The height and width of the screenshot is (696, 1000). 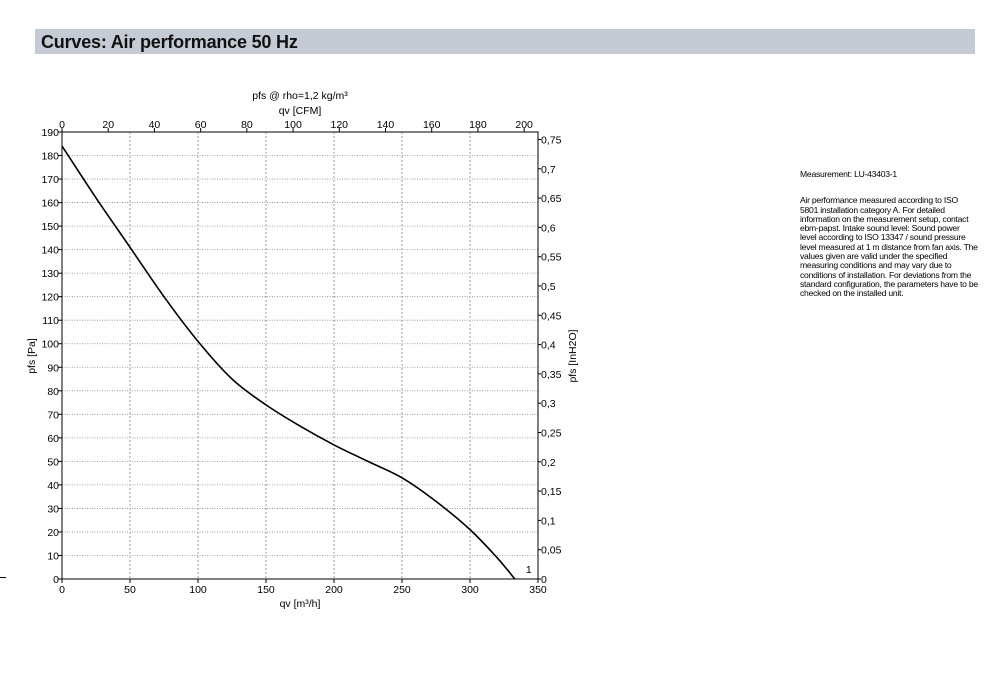 What do you see at coordinates (548, 287) in the screenshot?
I see `y2-tick-label: 0,5` at bounding box center [548, 287].